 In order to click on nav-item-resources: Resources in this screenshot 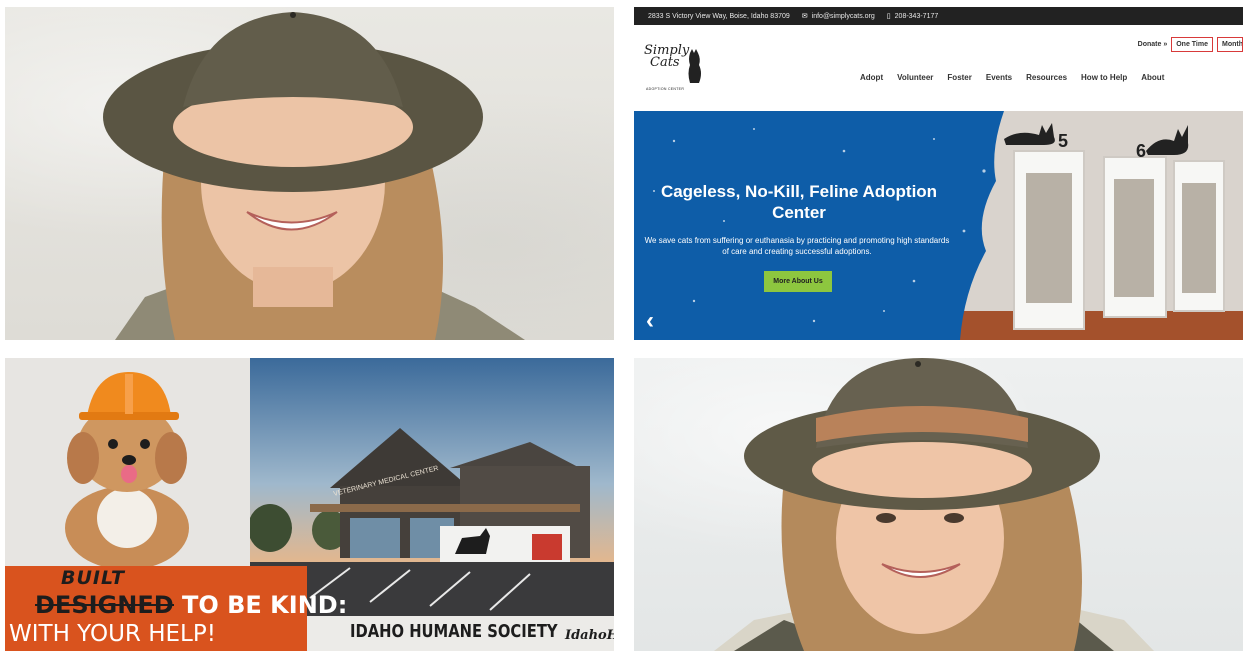, I will do `click(1046, 77)`.